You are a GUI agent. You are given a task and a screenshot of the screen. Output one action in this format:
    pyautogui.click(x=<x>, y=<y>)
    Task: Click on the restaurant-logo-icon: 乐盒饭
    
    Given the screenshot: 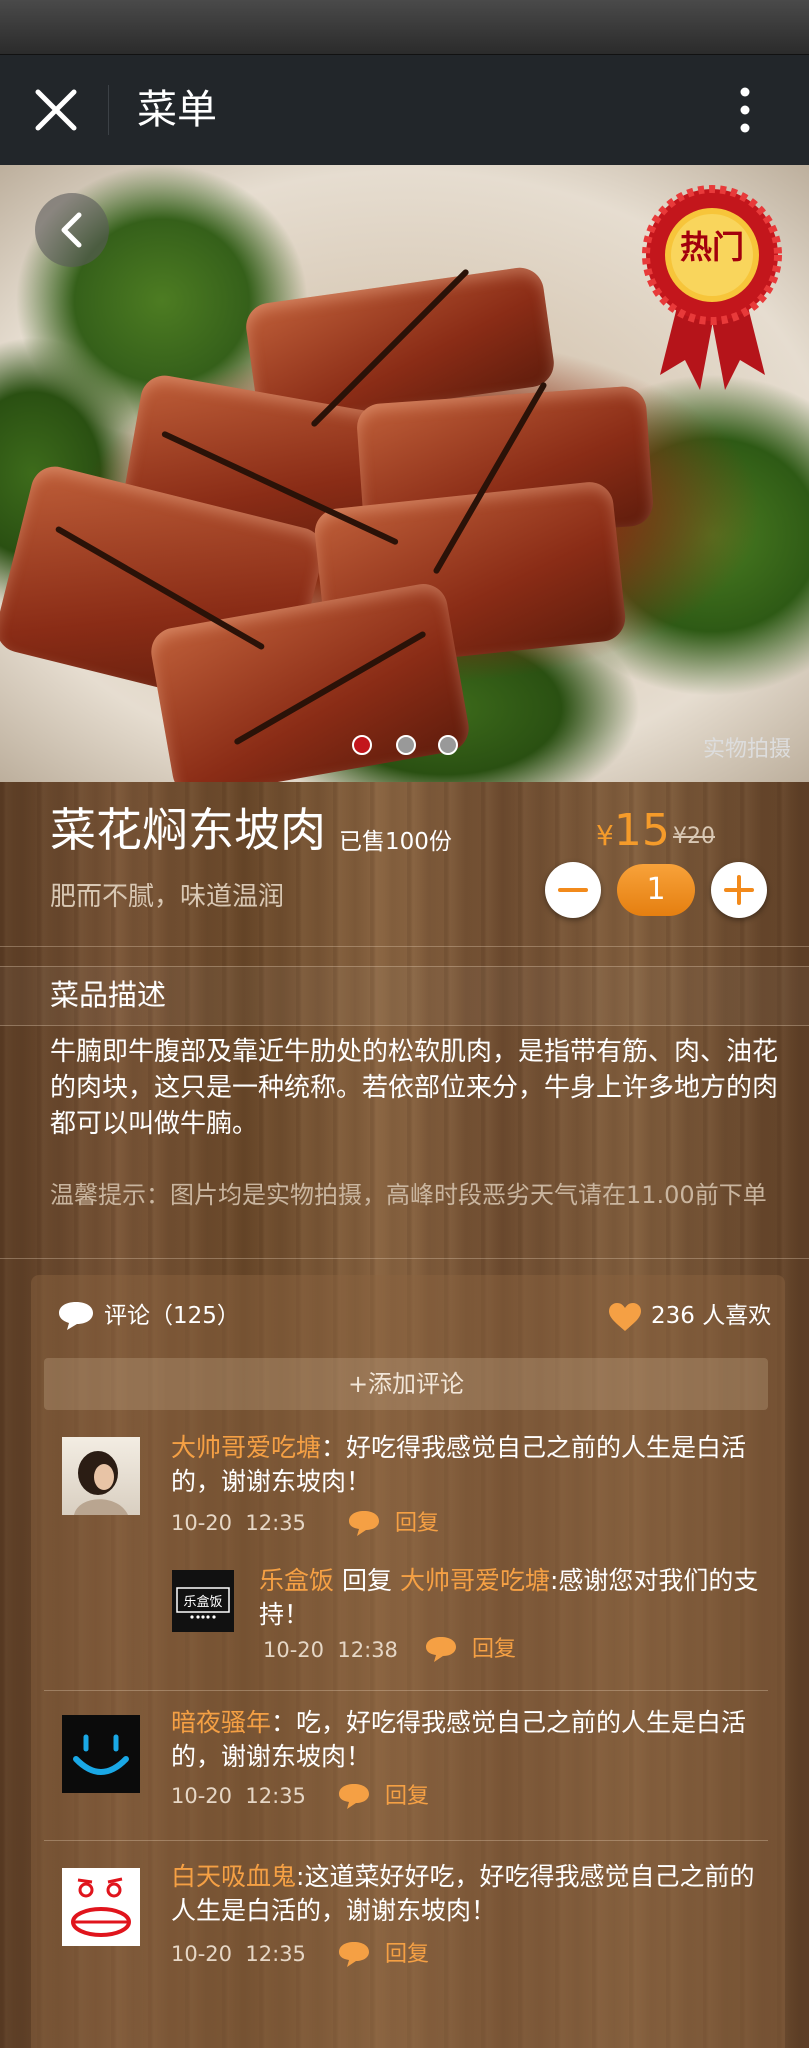 What is the action you would take?
    pyautogui.click(x=203, y=1603)
    